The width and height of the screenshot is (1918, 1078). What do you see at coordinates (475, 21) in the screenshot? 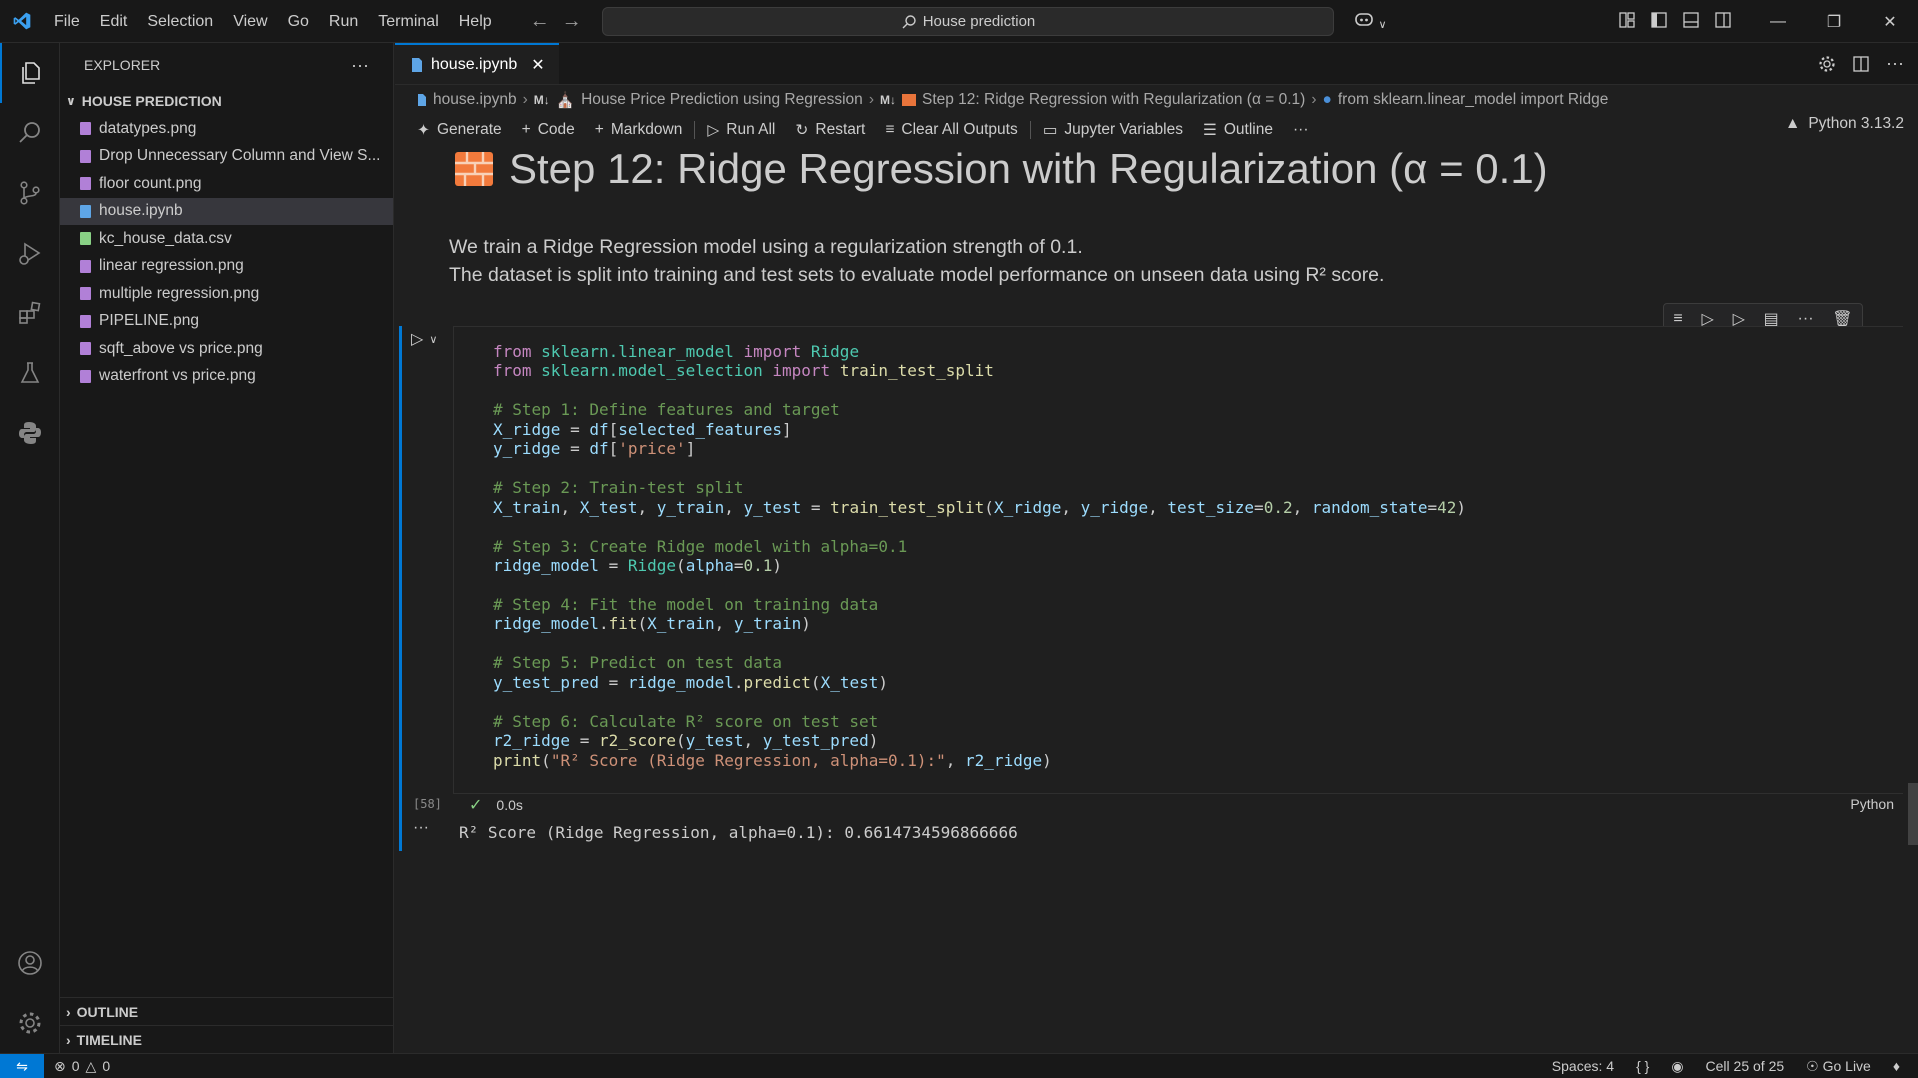
I see `menu-help: Help` at bounding box center [475, 21].